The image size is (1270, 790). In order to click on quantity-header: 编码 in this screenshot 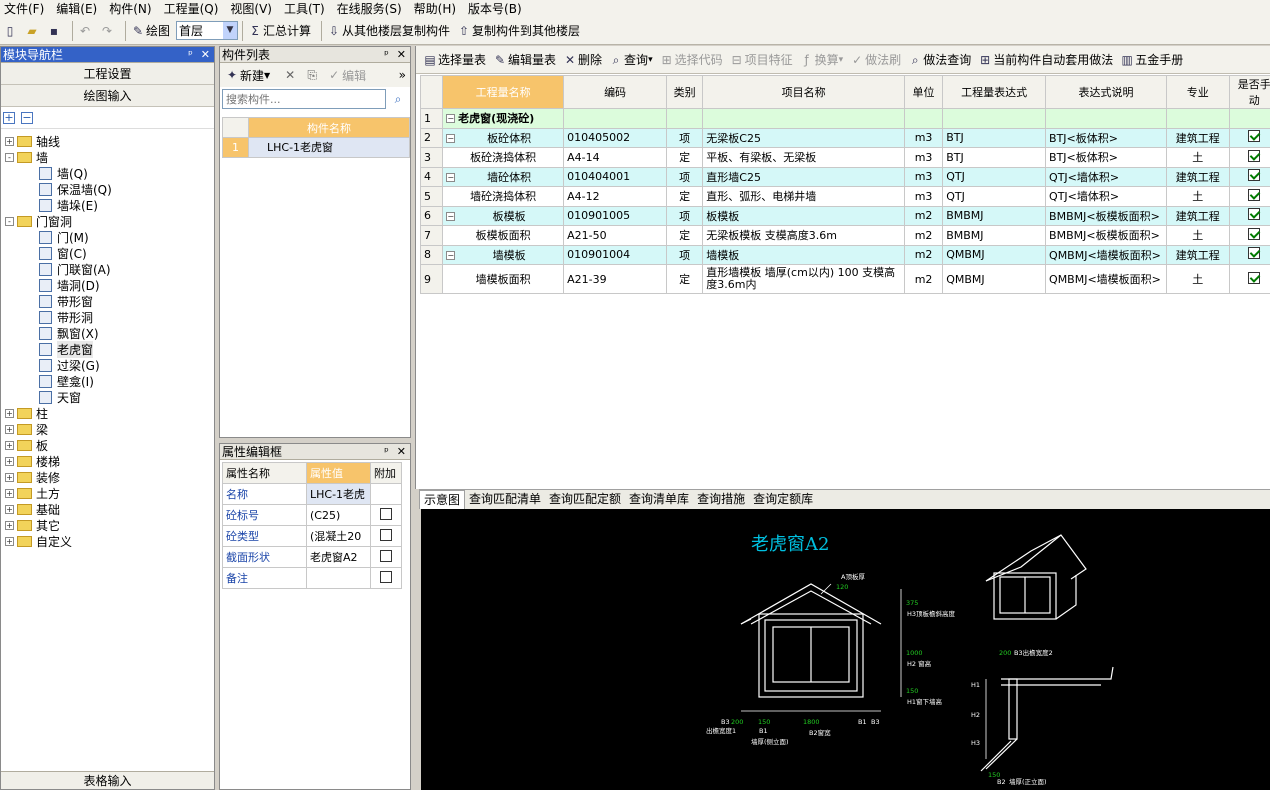, I will do `click(615, 92)`.